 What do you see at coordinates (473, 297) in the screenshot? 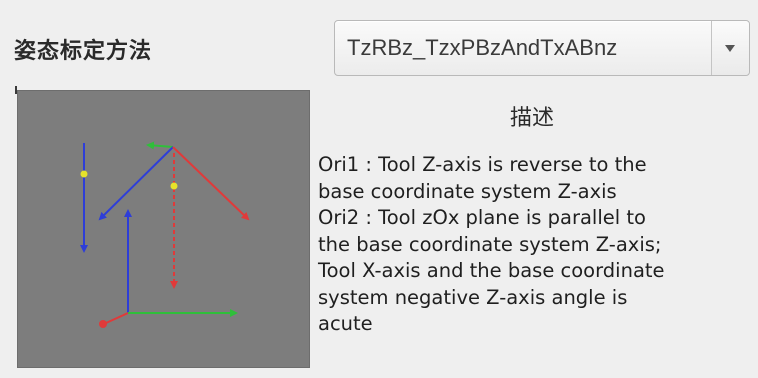
I see `description-line: system negative Z-axis angle is` at bounding box center [473, 297].